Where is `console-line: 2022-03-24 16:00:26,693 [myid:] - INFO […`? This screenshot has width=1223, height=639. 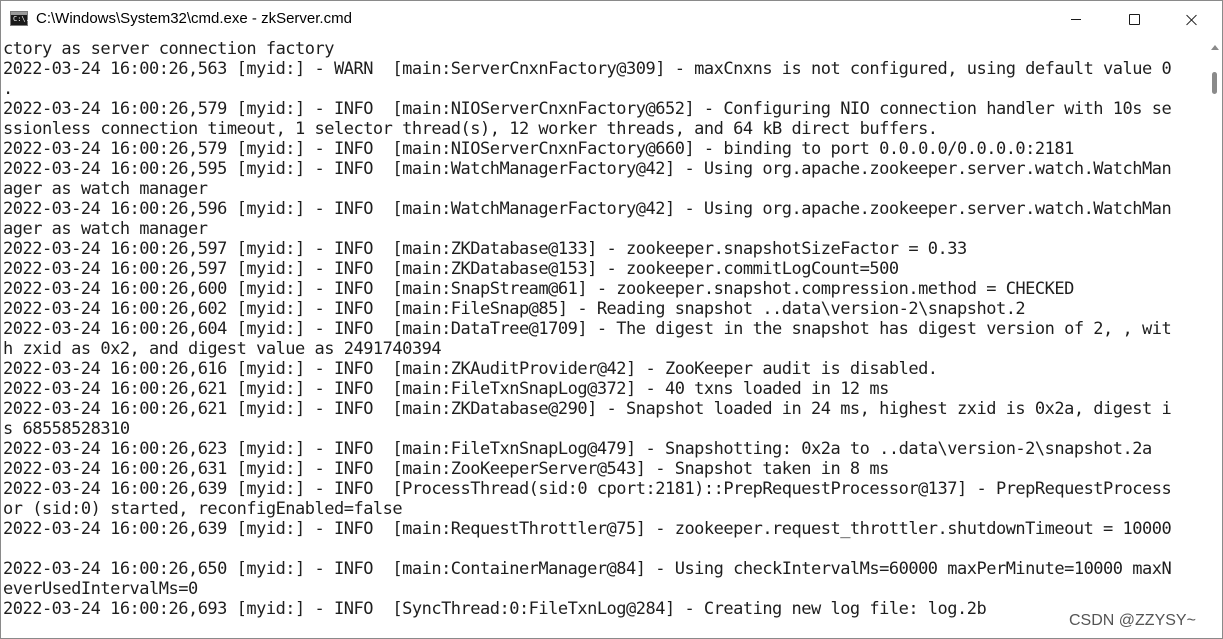 console-line: 2022-03-24 16:00:26,693 [myid:] - INFO [… is located at coordinates (495, 609).